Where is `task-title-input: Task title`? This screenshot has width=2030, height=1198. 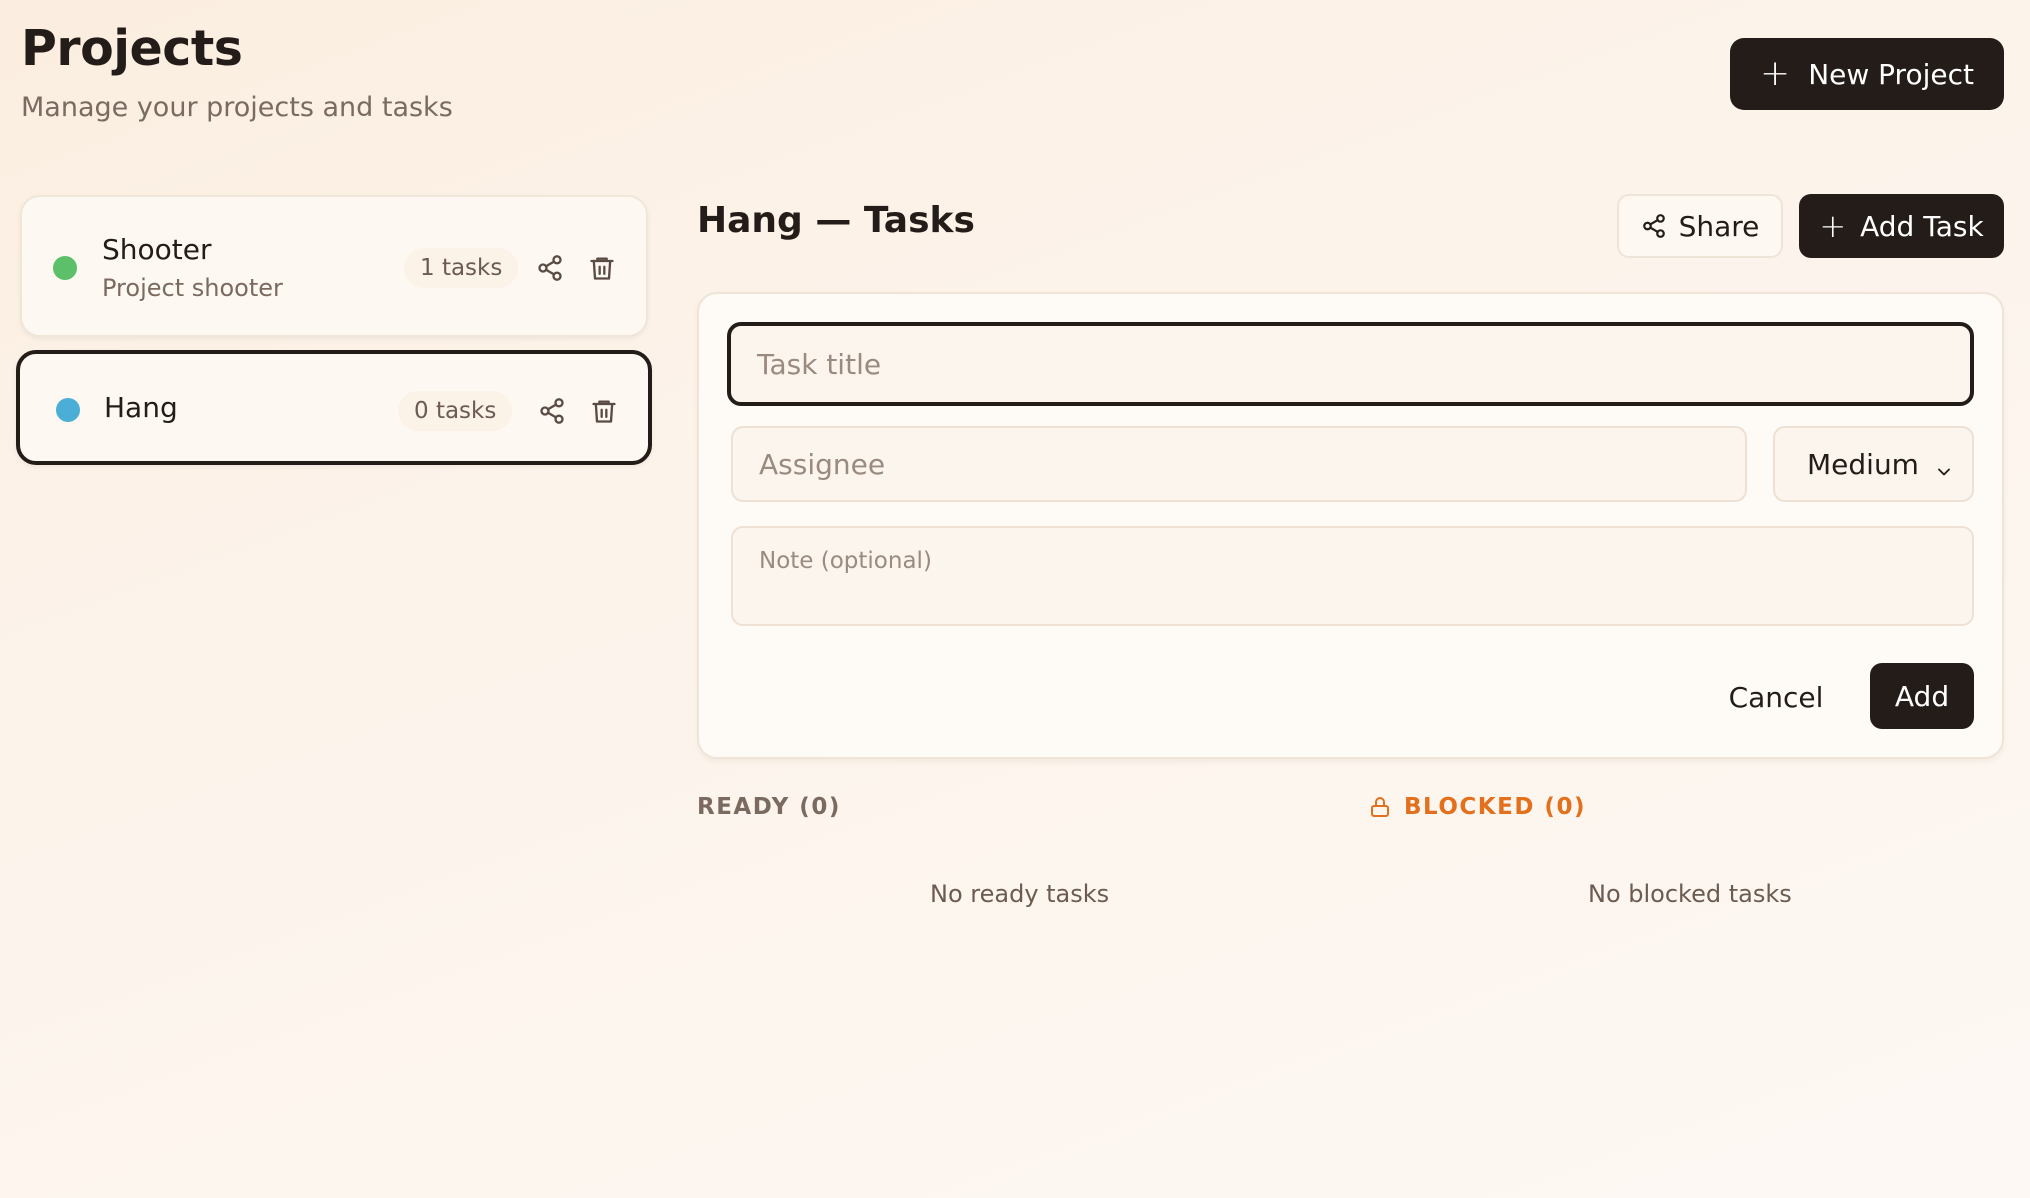 task-title-input: Task title is located at coordinates (1350, 364).